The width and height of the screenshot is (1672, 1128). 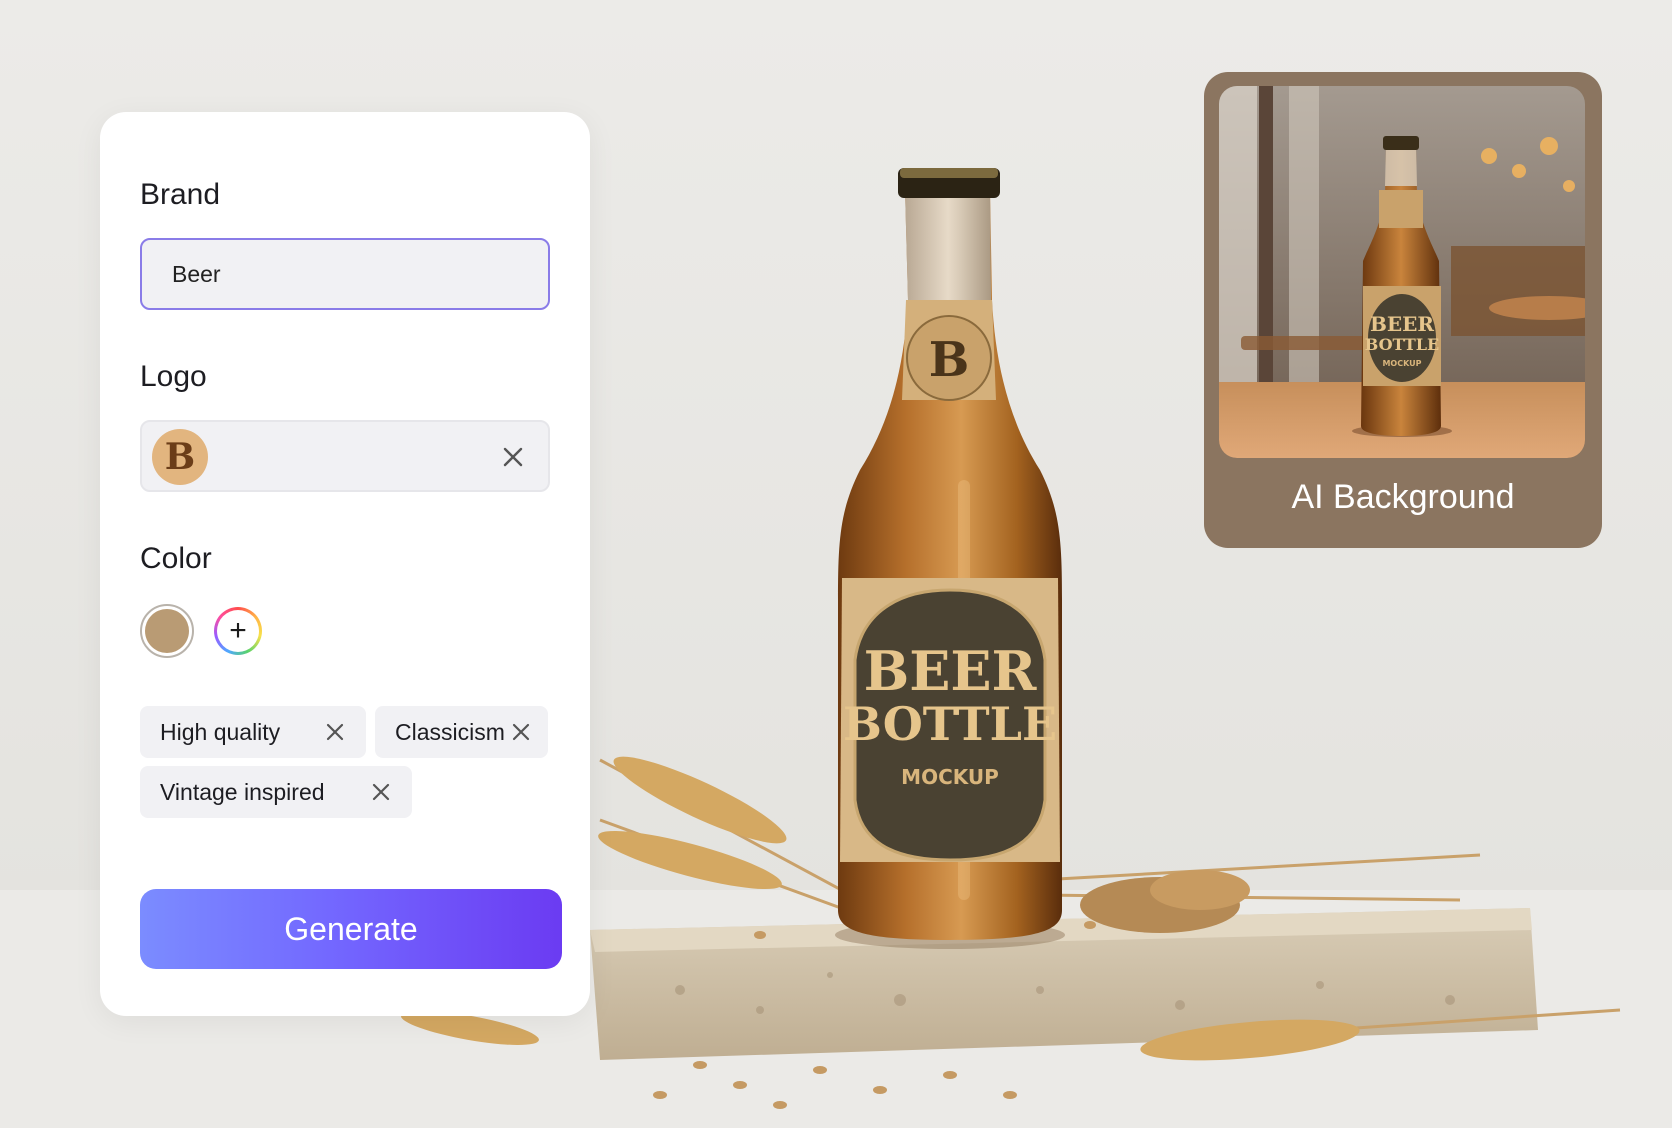 What do you see at coordinates (176, 558) in the screenshot?
I see `color-label: Color` at bounding box center [176, 558].